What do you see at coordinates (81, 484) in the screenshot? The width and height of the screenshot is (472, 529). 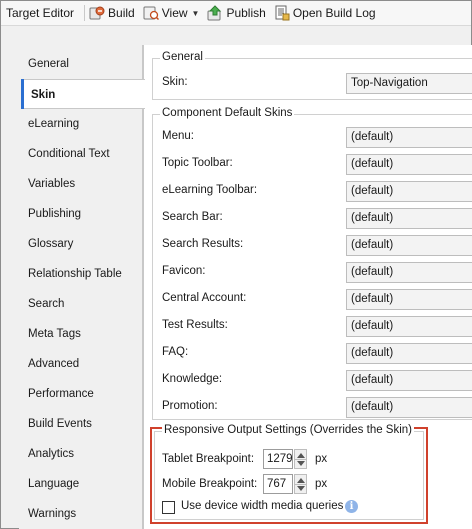 I see `tab-language: Language` at bounding box center [81, 484].